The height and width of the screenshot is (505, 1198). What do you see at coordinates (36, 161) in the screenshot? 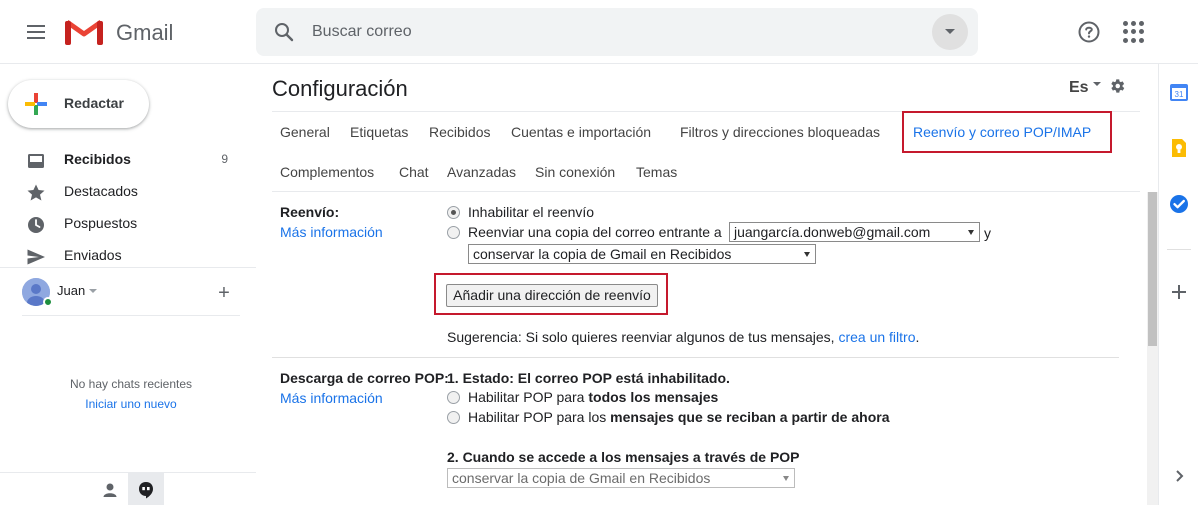
I see `inbox-icon` at bounding box center [36, 161].